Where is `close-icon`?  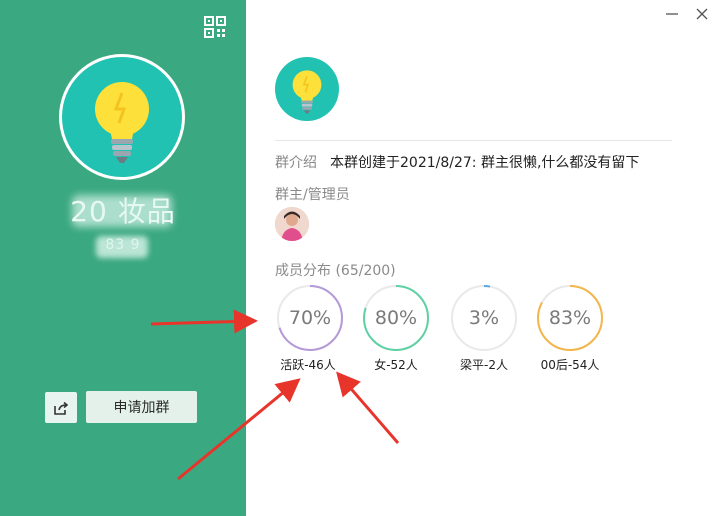 close-icon is located at coordinates (702, 14).